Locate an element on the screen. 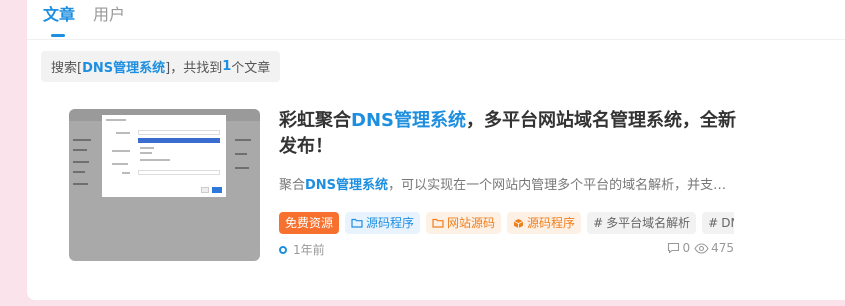 The width and height of the screenshot is (845, 306). comment-count: 0 is located at coordinates (678, 248).